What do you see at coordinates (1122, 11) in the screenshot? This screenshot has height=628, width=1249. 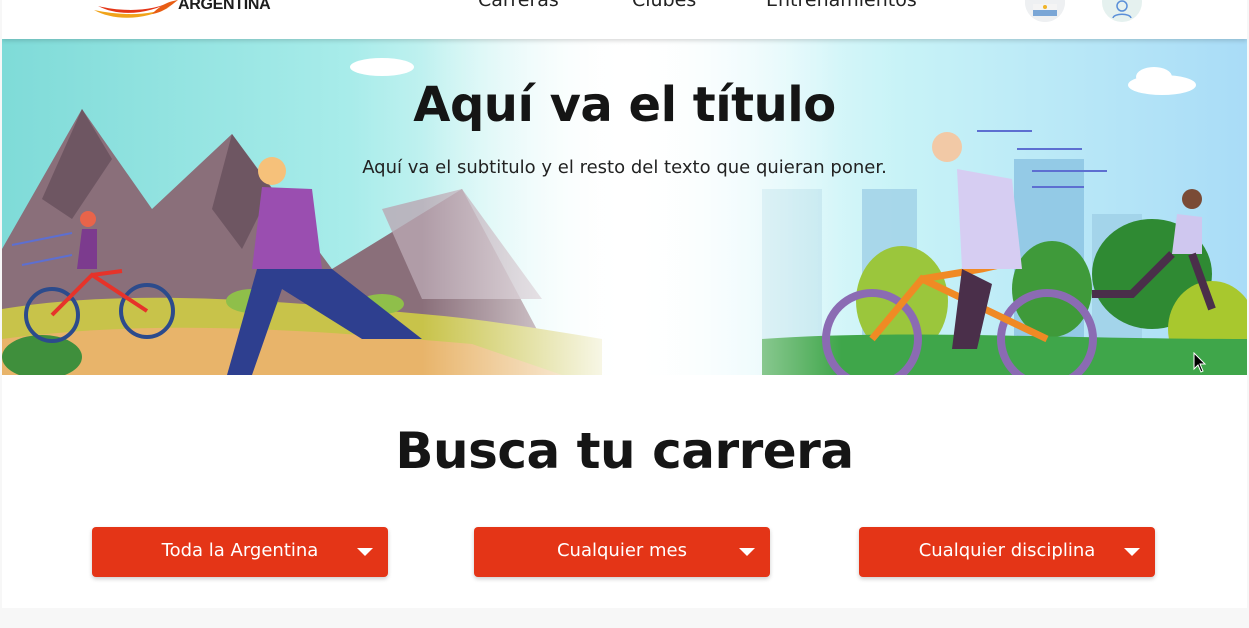 I see `user-icon` at bounding box center [1122, 11].